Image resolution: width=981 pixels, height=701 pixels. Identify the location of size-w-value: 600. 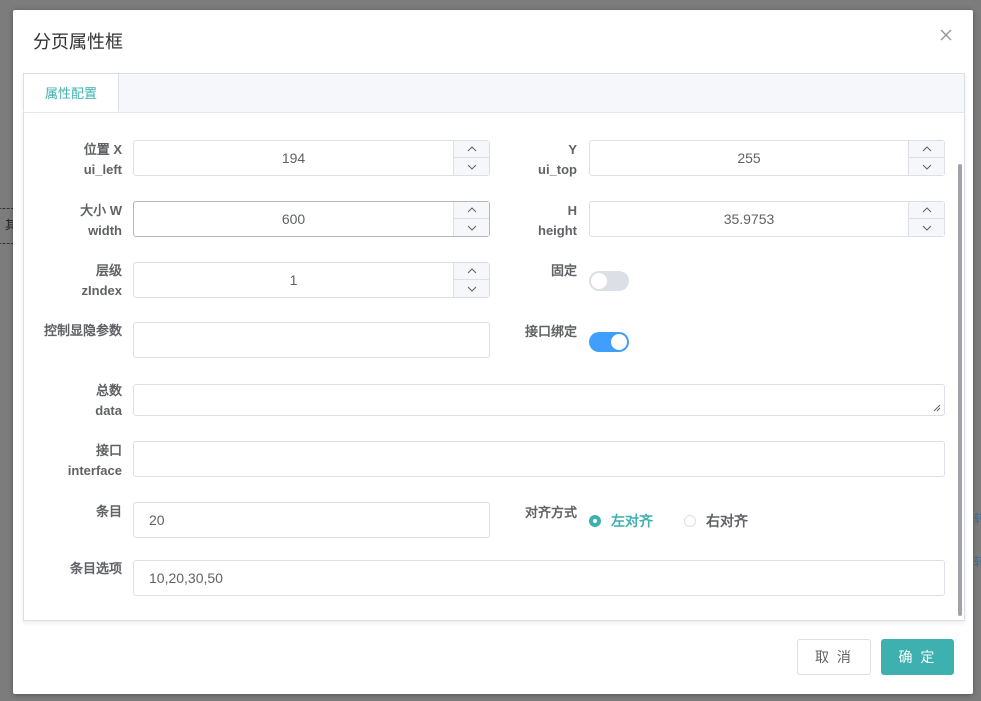
(293, 219).